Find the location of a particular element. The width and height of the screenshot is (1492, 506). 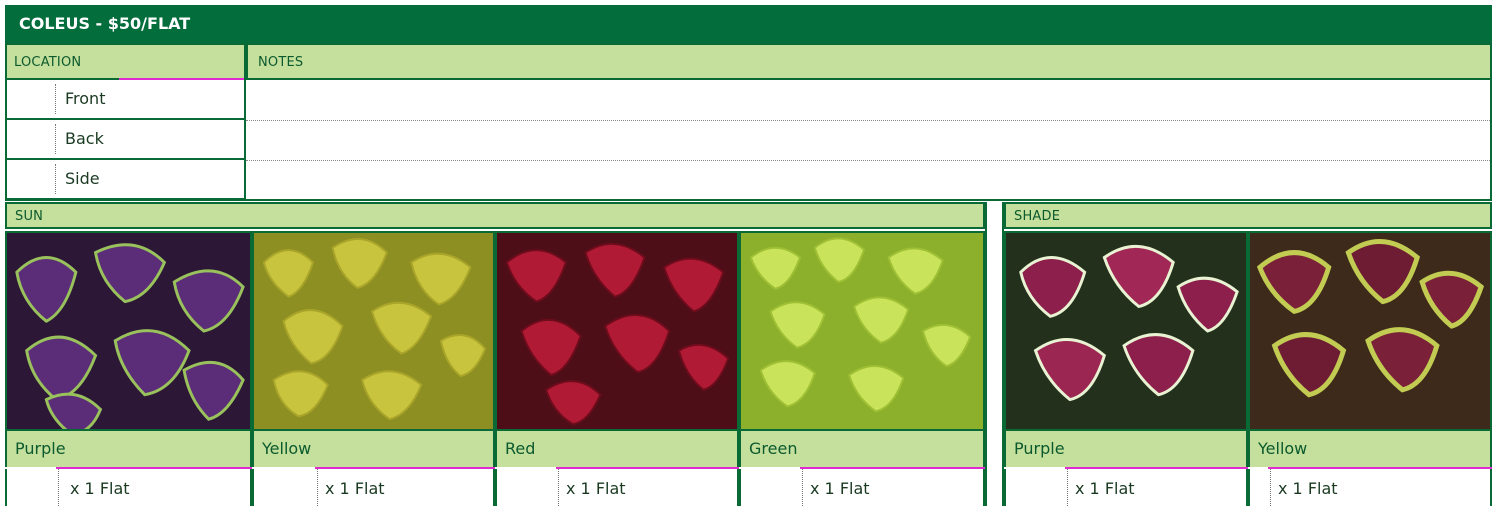

notes-header: NOTES is located at coordinates (869, 61).